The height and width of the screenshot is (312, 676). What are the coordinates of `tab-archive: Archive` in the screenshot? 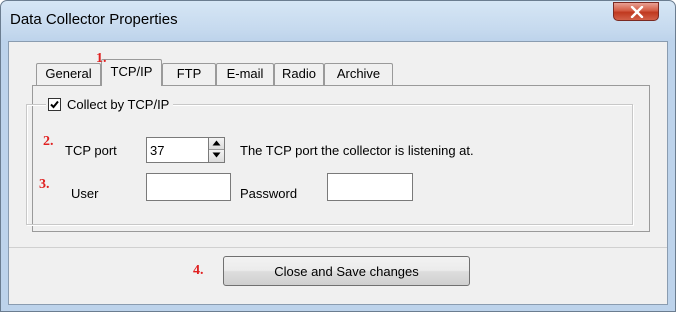 It's located at (358, 74).